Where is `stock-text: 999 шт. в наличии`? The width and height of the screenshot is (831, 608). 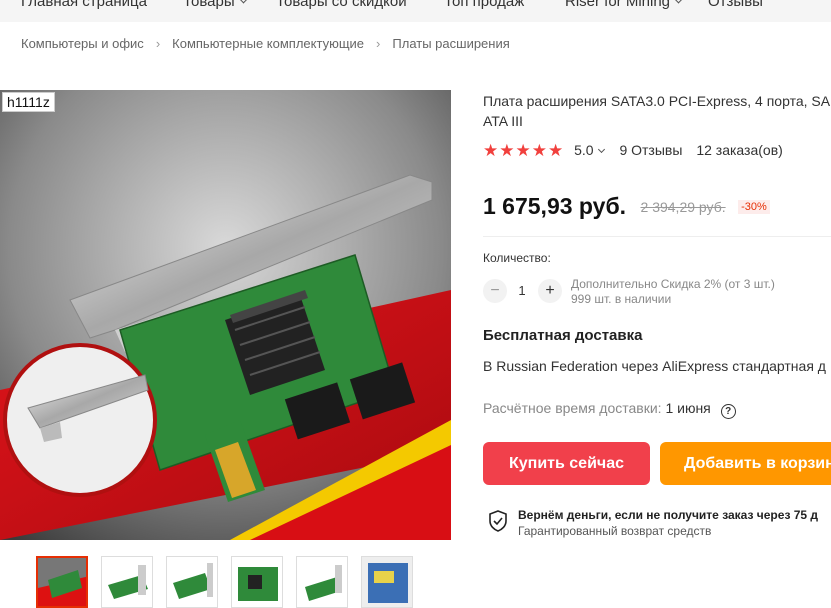
stock-text: 999 шт. в наличии is located at coordinates (621, 299).